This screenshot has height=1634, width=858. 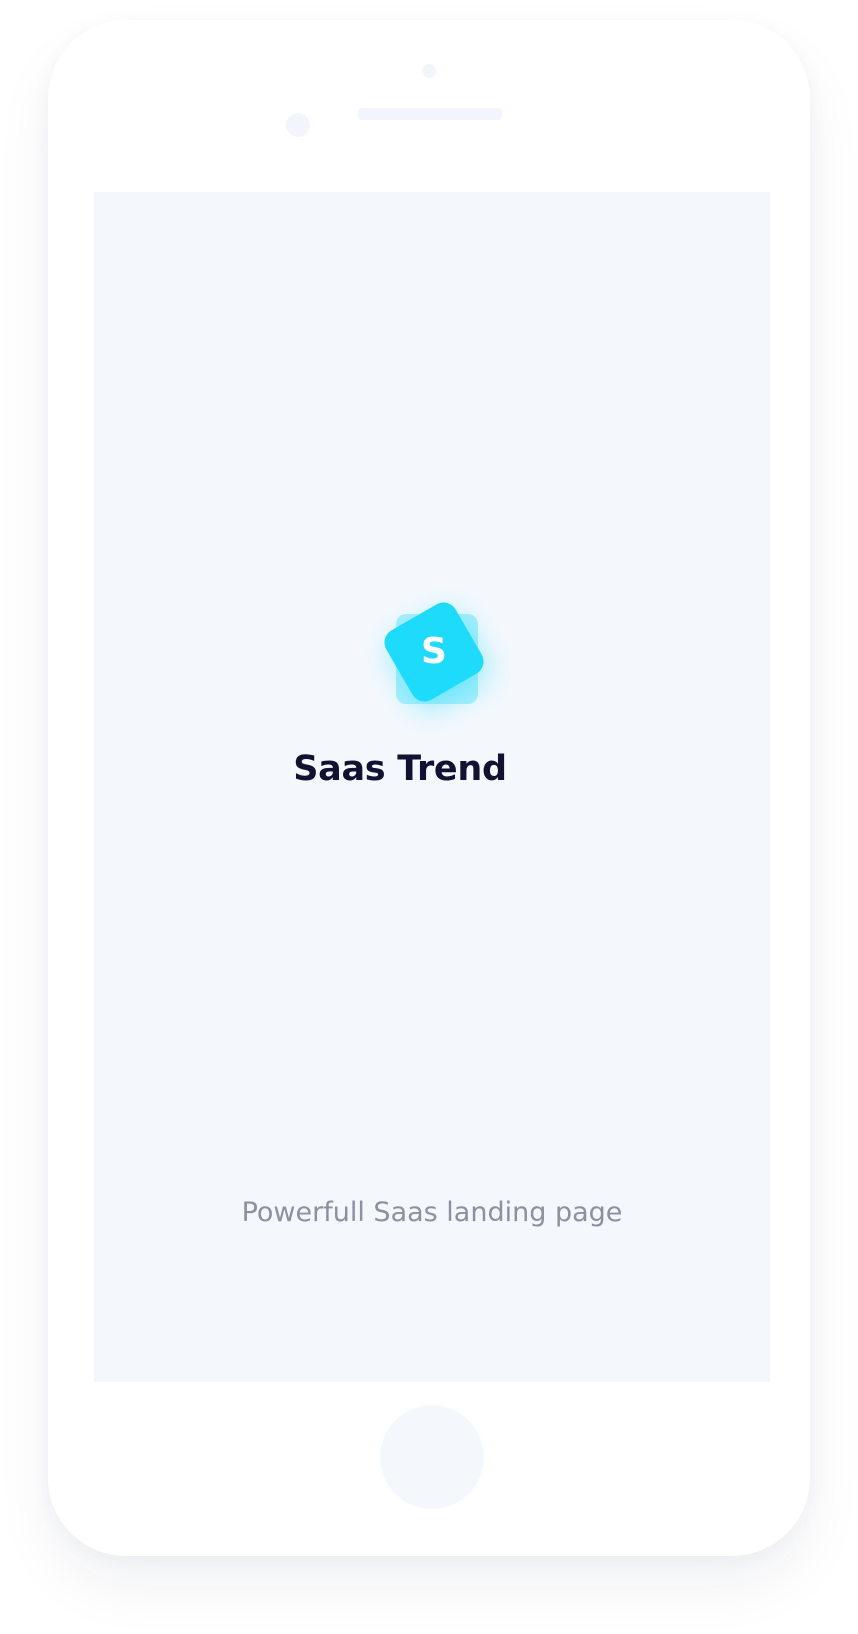 What do you see at coordinates (400, 769) in the screenshot?
I see `app-title: Saas Trend` at bounding box center [400, 769].